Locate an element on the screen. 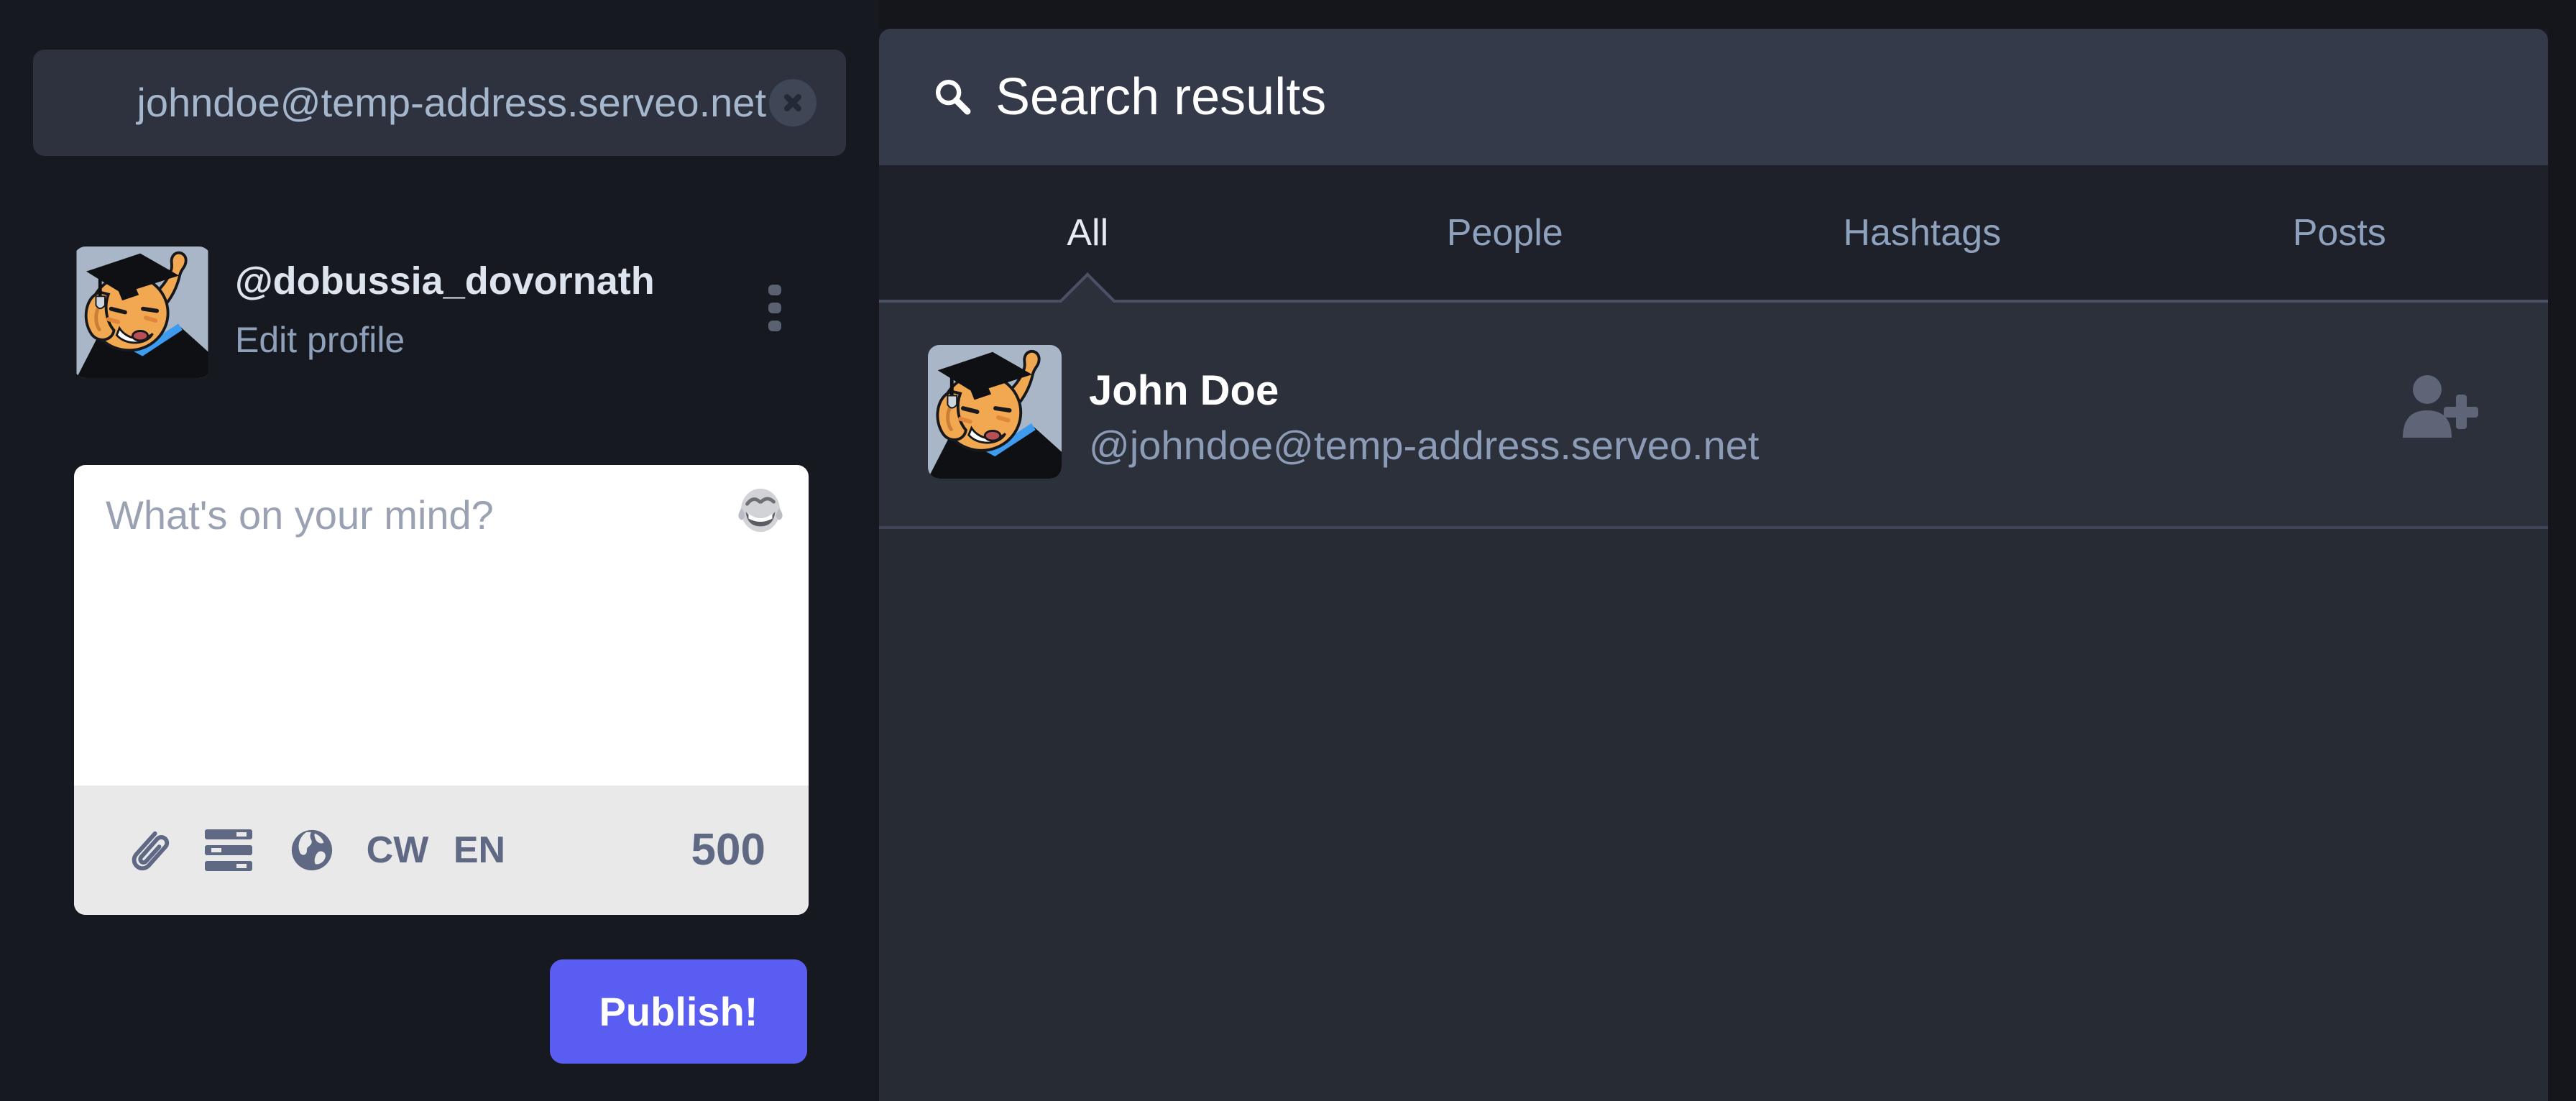 This screenshot has width=2576, height=1101. search-tabs: All People Hashtags Posts is located at coordinates (1713, 232).